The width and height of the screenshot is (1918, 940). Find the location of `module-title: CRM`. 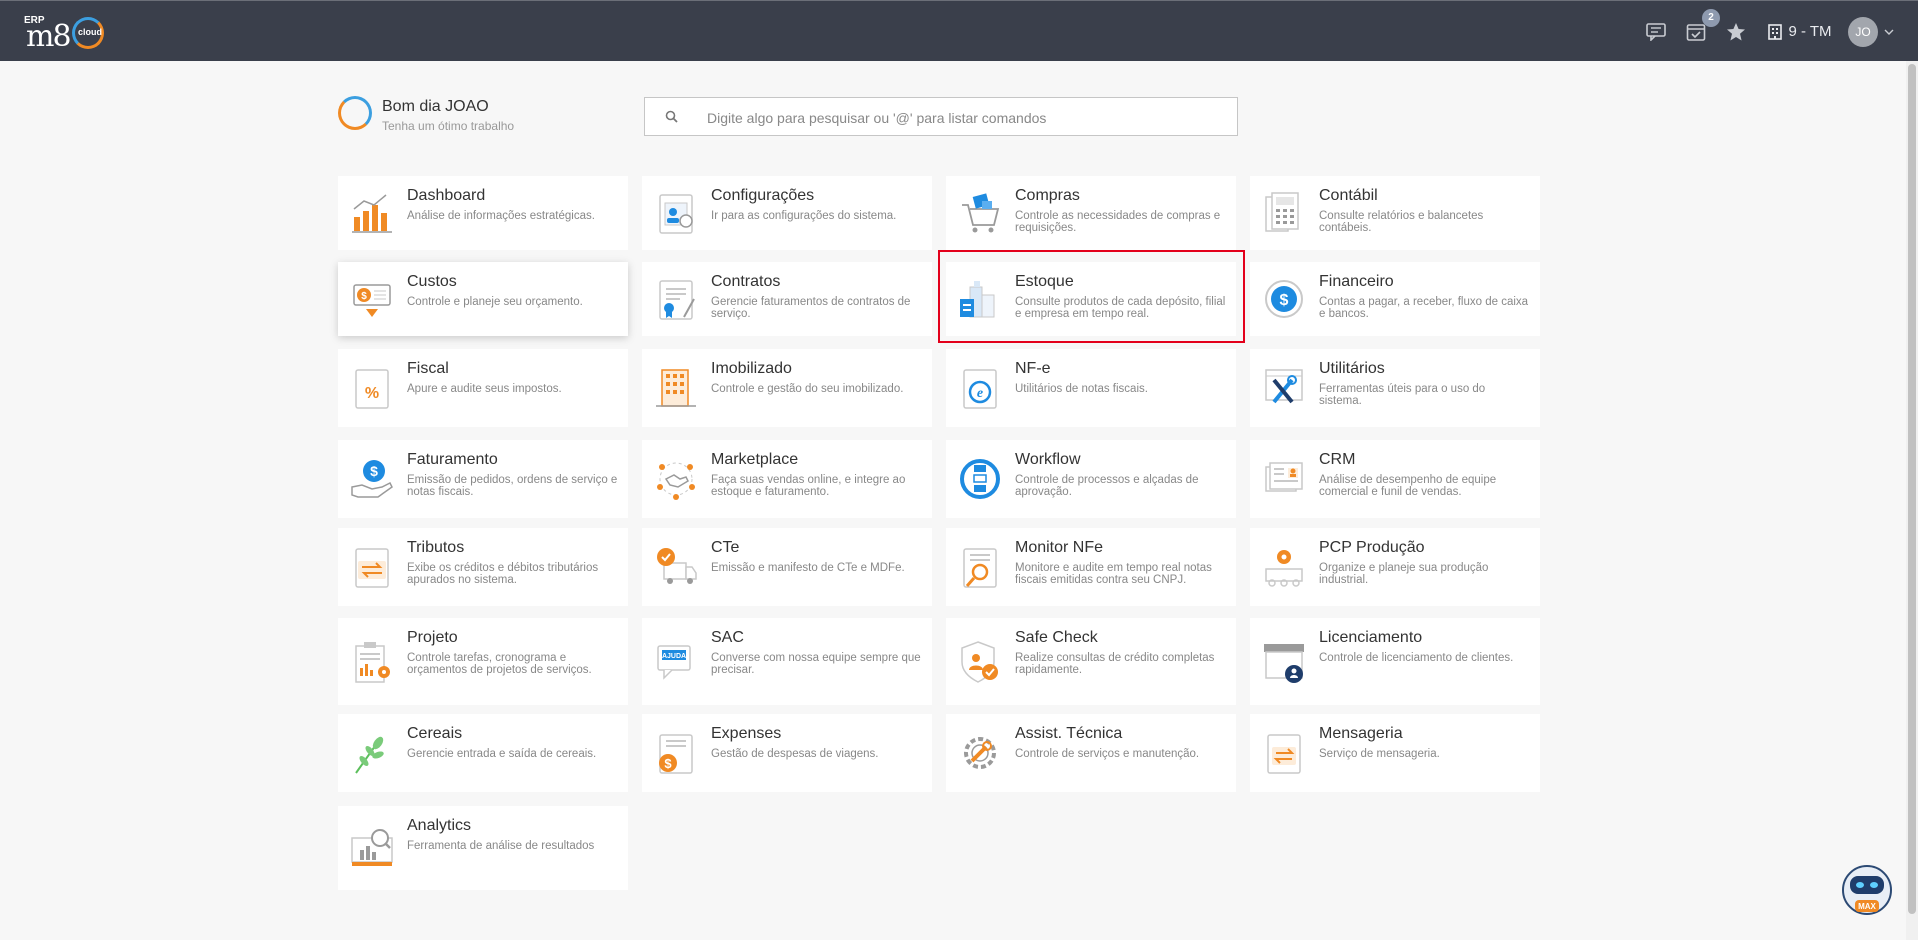

module-title: CRM is located at coordinates (1337, 459).